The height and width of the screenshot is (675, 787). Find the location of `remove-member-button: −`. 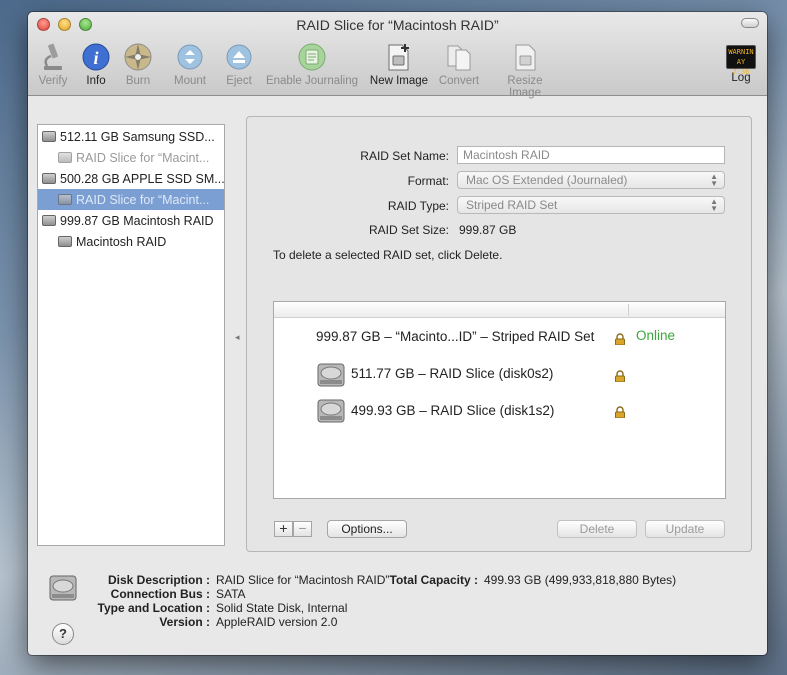

remove-member-button: − is located at coordinates (302, 529).